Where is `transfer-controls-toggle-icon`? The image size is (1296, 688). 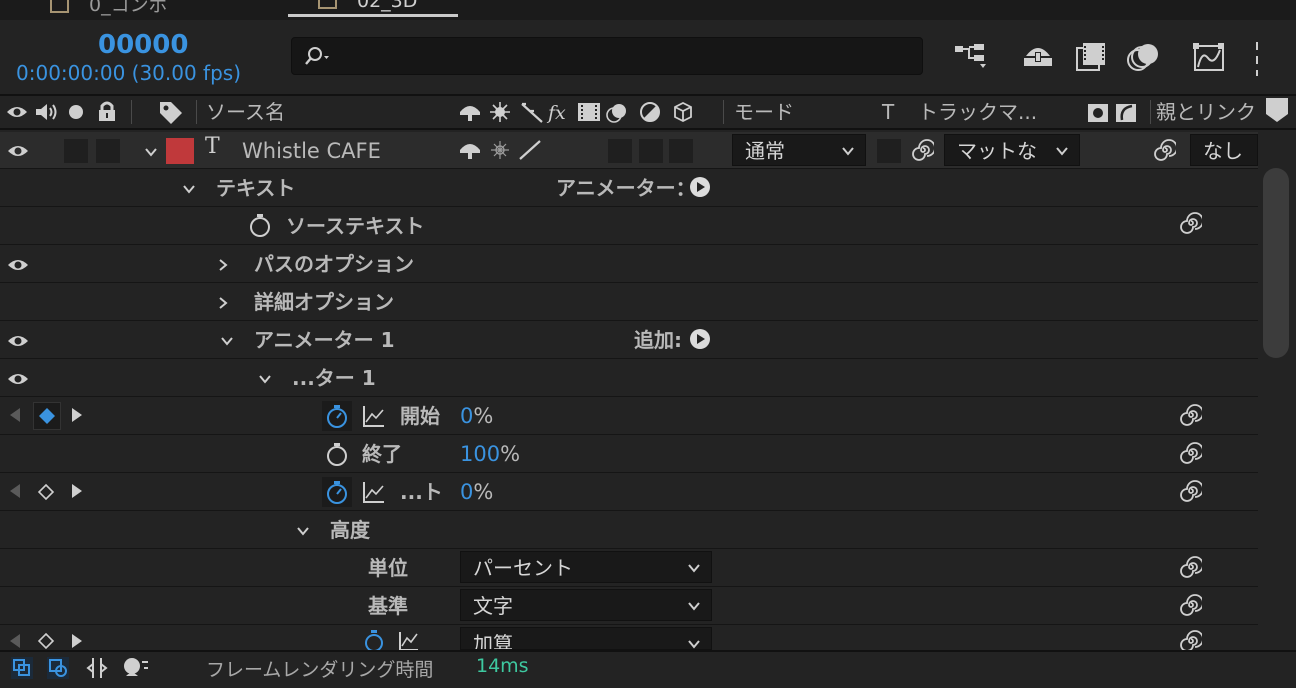 transfer-controls-toggle-icon is located at coordinates (58, 668).